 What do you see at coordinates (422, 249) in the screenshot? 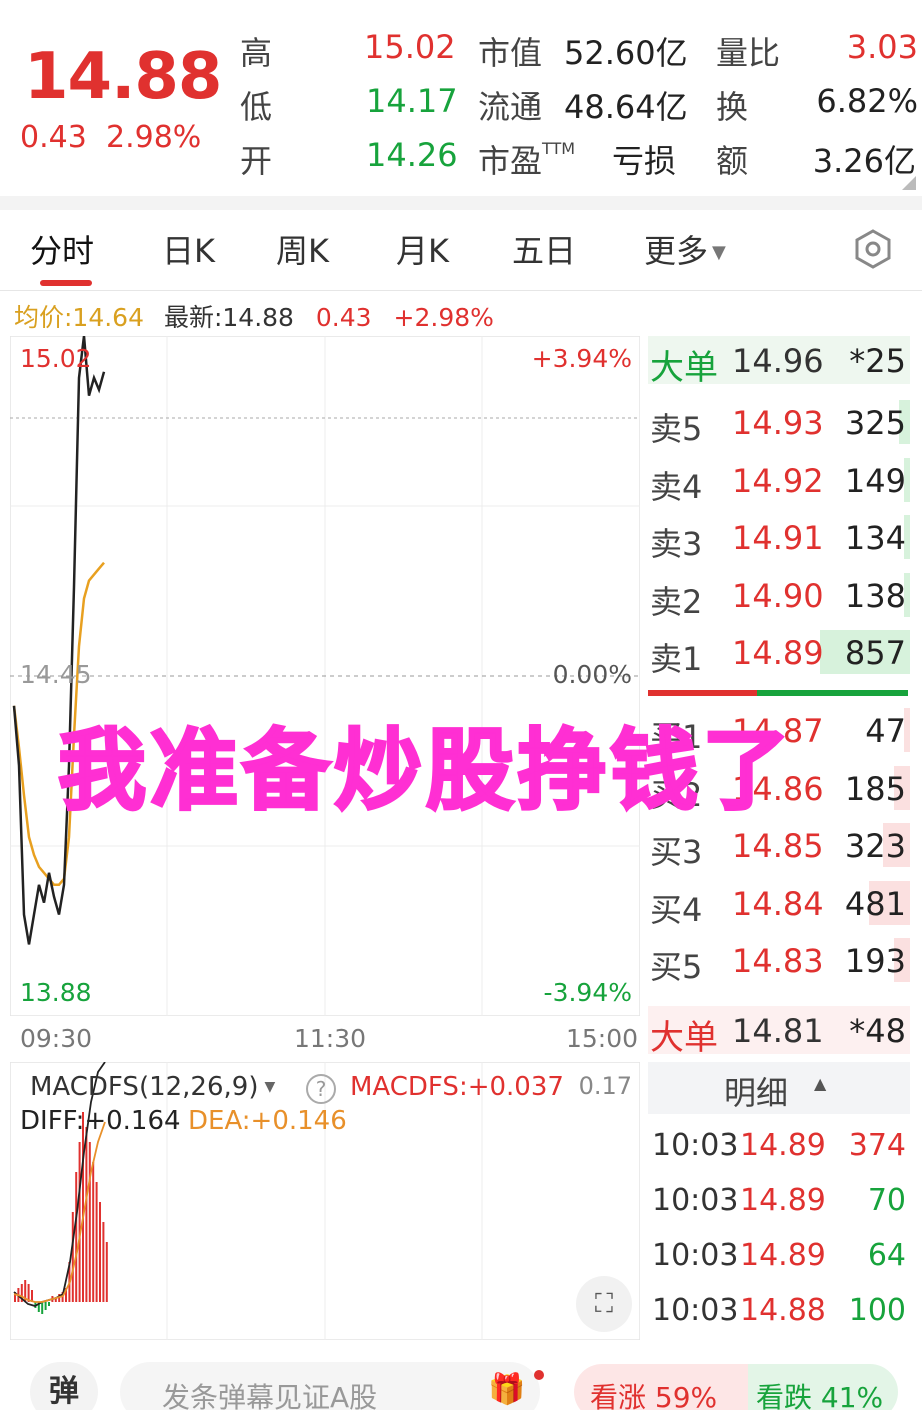
I see `tab-monthly-k: 月K` at bounding box center [422, 249].